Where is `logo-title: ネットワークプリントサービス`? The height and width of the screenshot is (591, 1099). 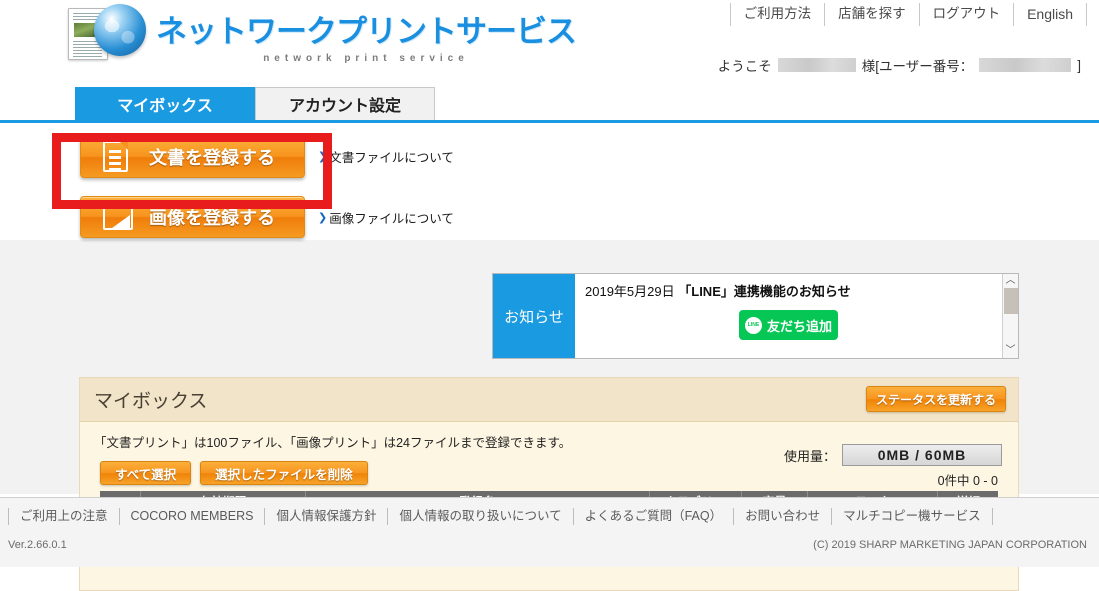
logo-title: ネットワークプリントサービス is located at coordinates (366, 31).